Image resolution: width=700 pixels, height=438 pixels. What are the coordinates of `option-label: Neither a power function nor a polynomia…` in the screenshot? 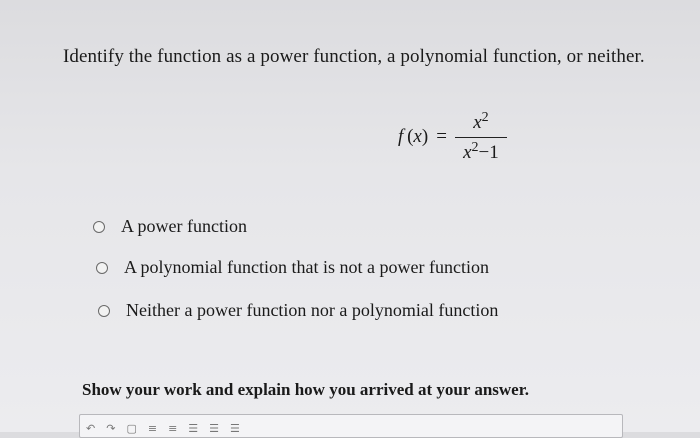 It's located at (312, 310).